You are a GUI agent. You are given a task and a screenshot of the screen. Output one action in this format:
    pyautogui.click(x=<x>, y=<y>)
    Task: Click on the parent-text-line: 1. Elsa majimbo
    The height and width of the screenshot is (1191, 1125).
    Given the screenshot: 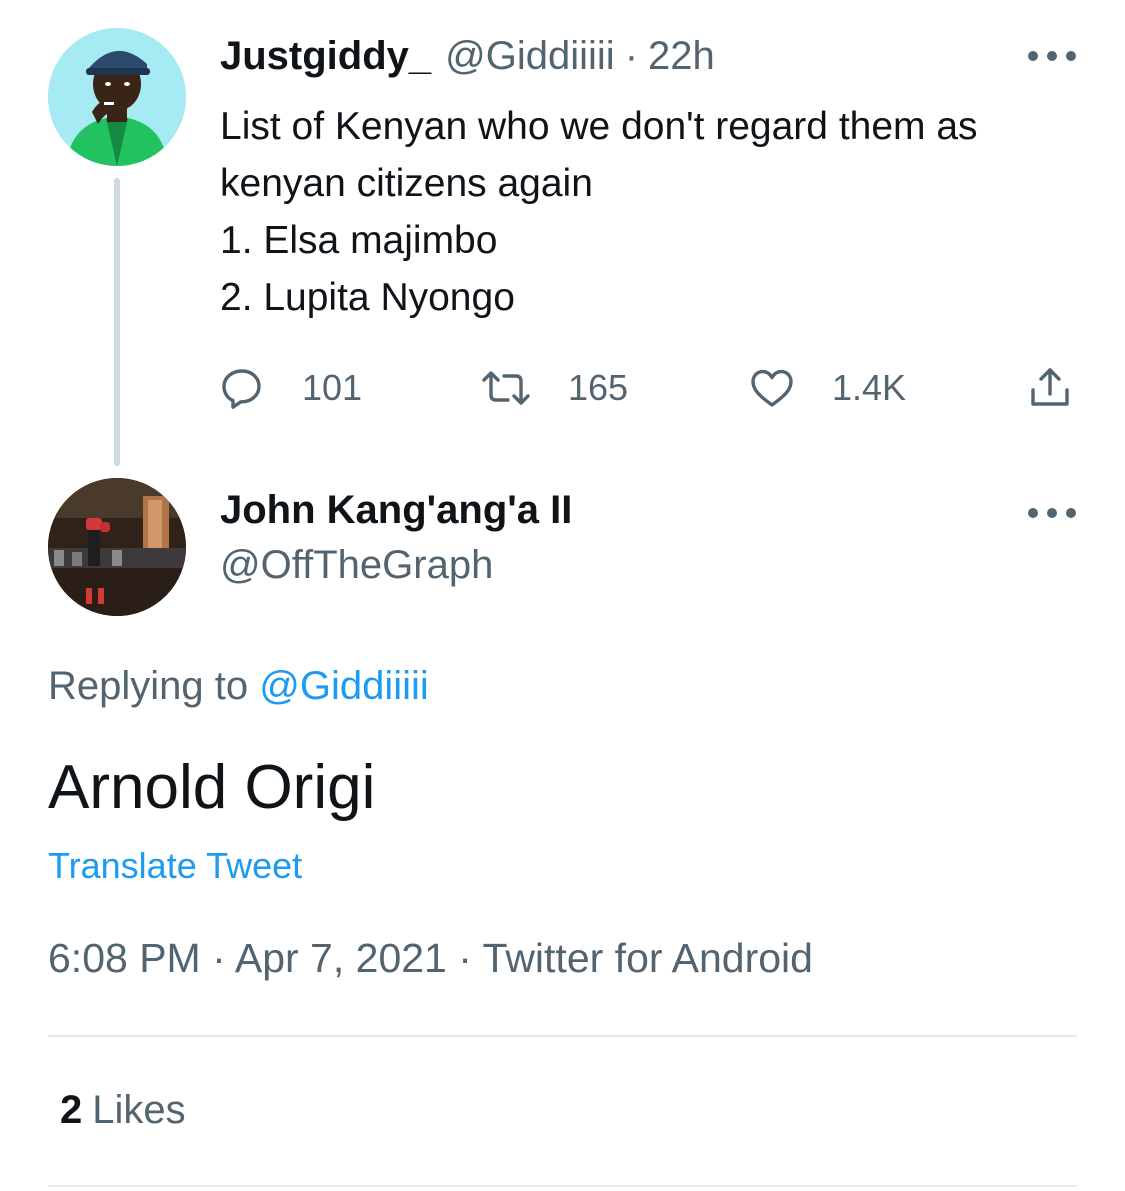 What is the action you would take?
    pyautogui.click(x=359, y=240)
    